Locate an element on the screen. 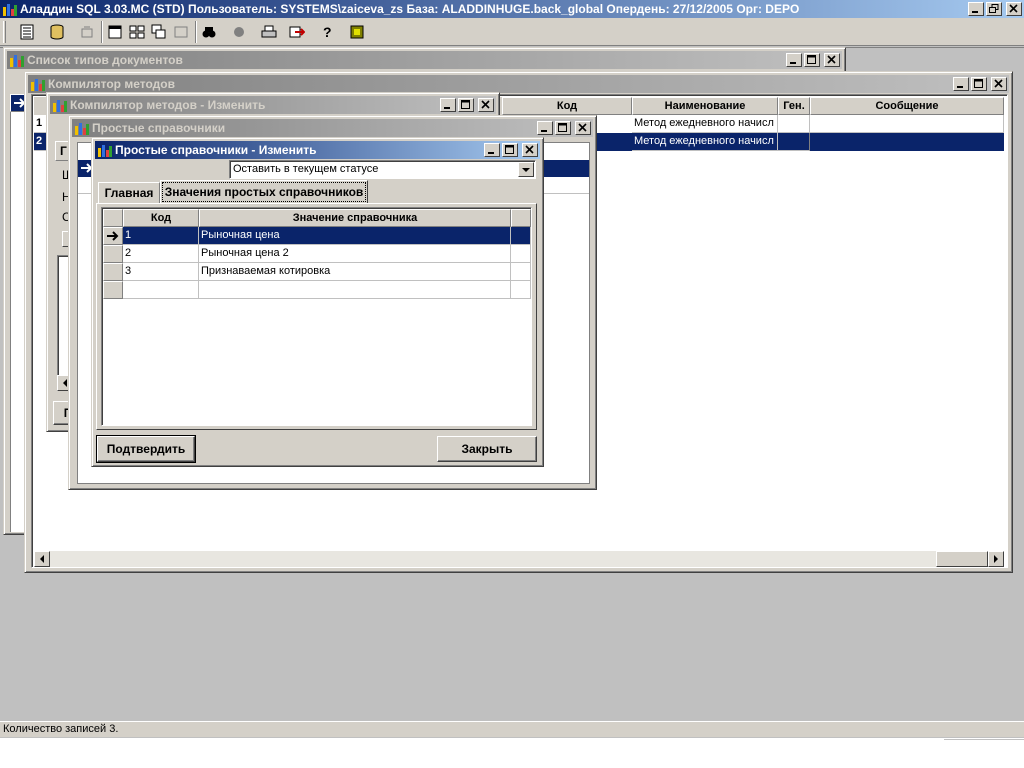 The image size is (1024, 768). export-icon is located at coordinates (297, 32).